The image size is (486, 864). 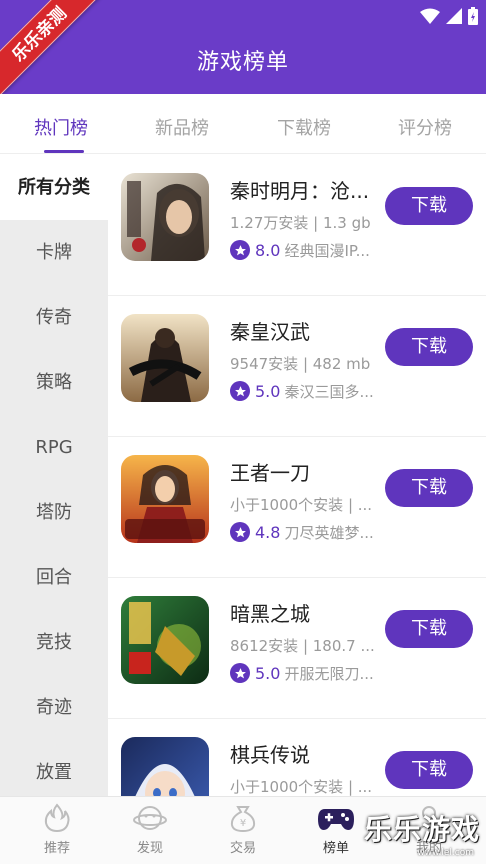 What do you see at coordinates (56, 848) in the screenshot?
I see `nav-label: 推荐` at bounding box center [56, 848].